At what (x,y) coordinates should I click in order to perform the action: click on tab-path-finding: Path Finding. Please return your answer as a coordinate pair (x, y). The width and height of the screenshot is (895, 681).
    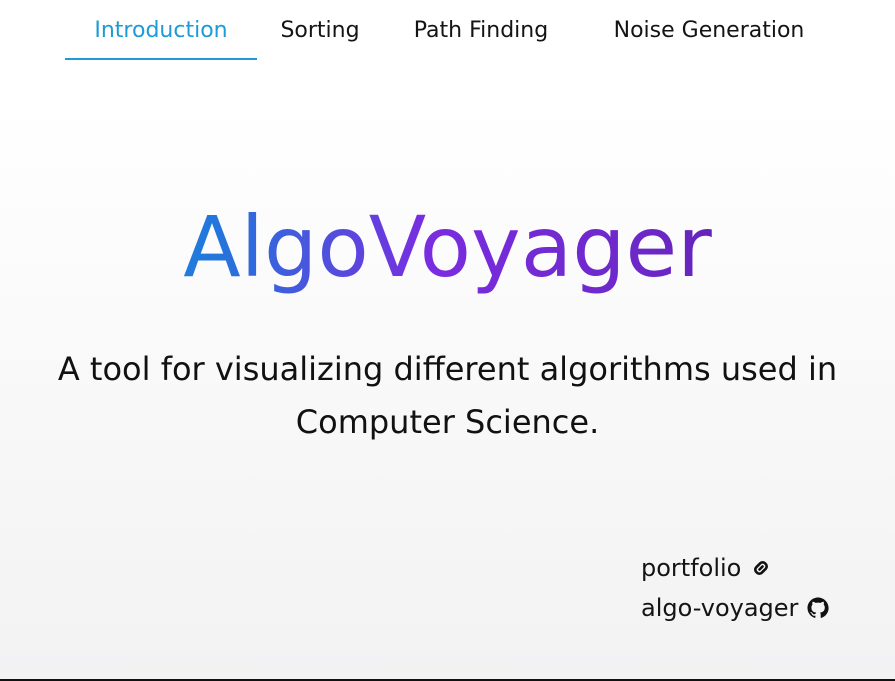
    Looking at the image, I should click on (481, 30).